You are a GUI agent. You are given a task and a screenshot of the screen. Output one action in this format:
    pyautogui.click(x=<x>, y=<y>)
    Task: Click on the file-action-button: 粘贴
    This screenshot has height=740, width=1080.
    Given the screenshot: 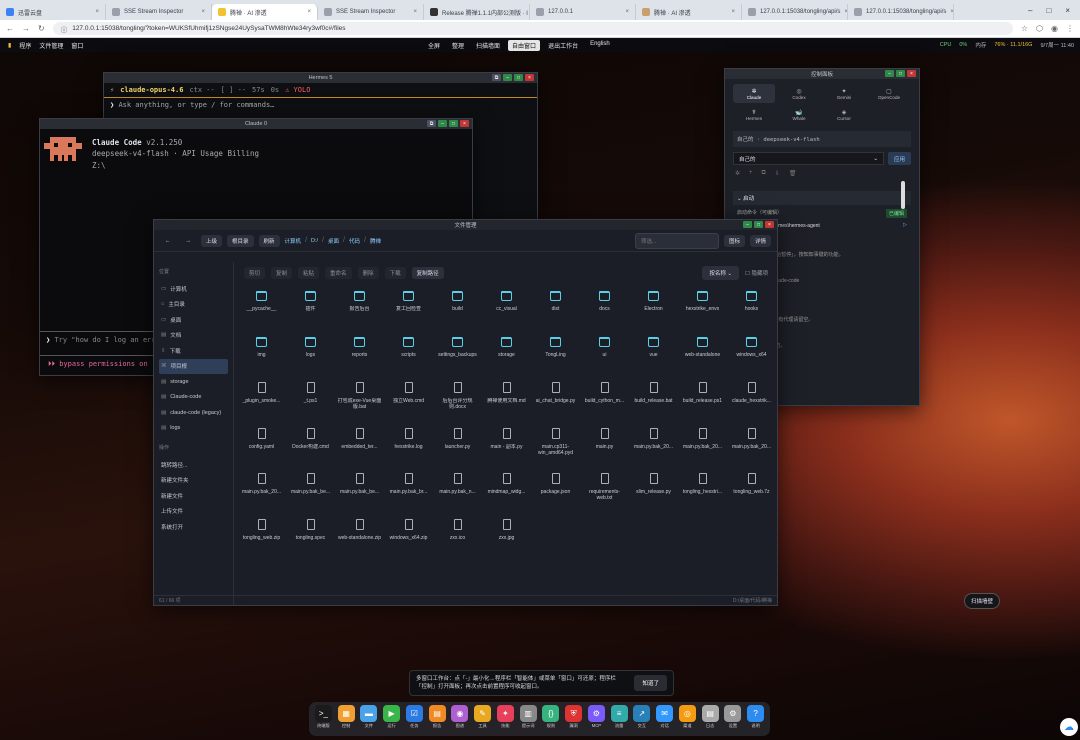 What is the action you would take?
    pyautogui.click(x=309, y=273)
    